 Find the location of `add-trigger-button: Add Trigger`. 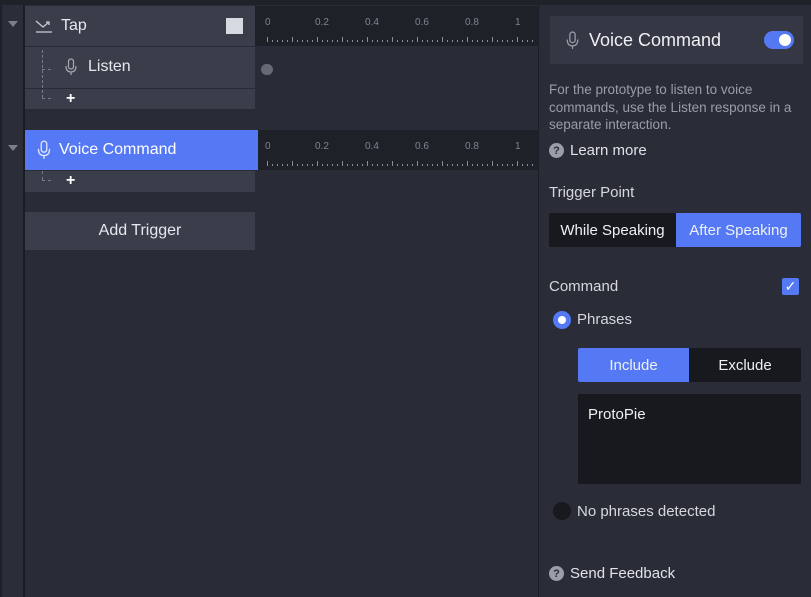

add-trigger-button: Add Trigger is located at coordinates (140, 231).